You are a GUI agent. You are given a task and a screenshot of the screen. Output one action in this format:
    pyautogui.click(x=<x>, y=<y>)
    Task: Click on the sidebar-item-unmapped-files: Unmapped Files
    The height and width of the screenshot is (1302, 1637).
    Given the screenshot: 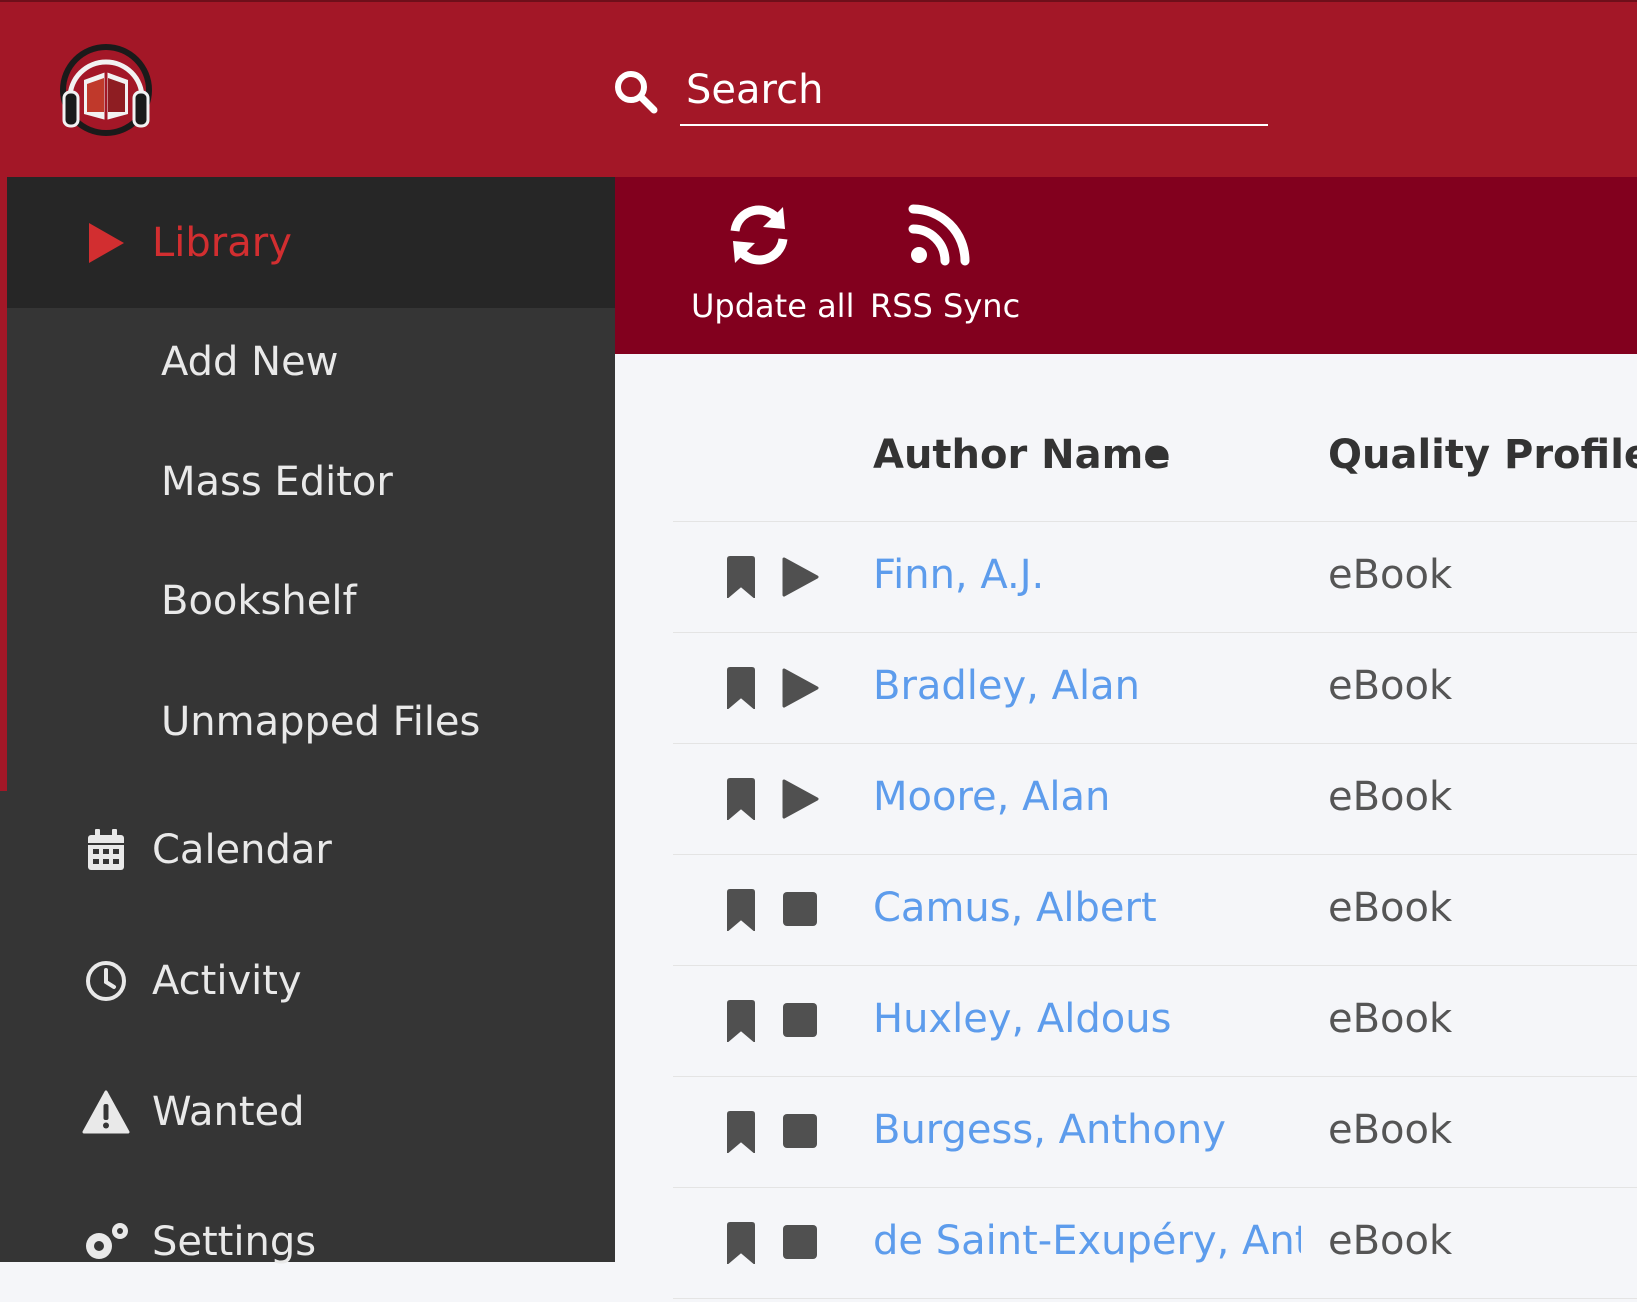 What is the action you would take?
    pyautogui.click(x=311, y=722)
    